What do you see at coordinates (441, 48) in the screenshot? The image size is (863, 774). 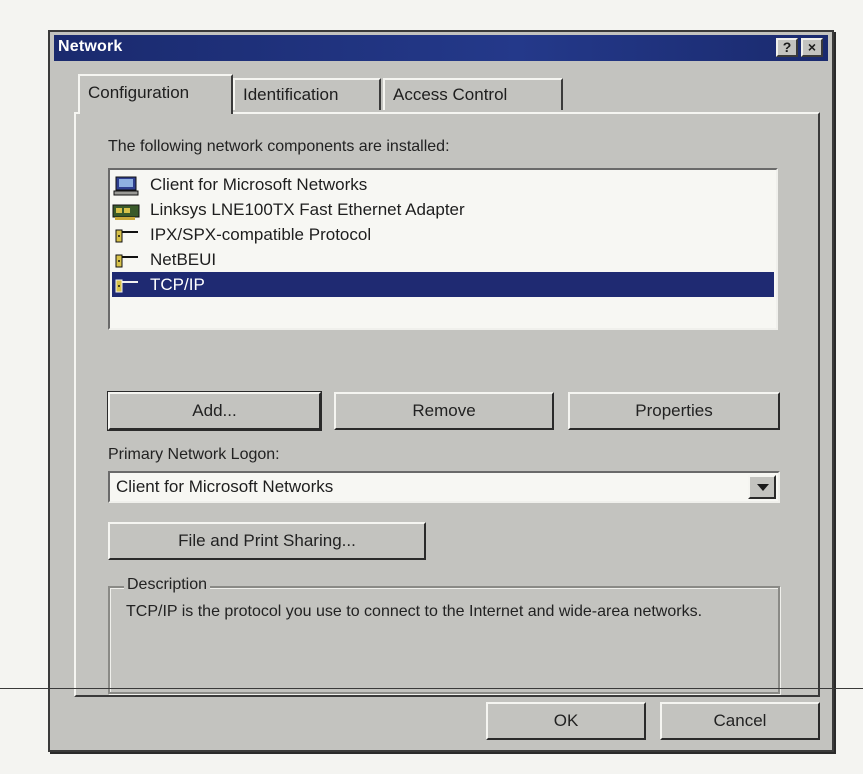 I see `title-bar: Network ? ×` at bounding box center [441, 48].